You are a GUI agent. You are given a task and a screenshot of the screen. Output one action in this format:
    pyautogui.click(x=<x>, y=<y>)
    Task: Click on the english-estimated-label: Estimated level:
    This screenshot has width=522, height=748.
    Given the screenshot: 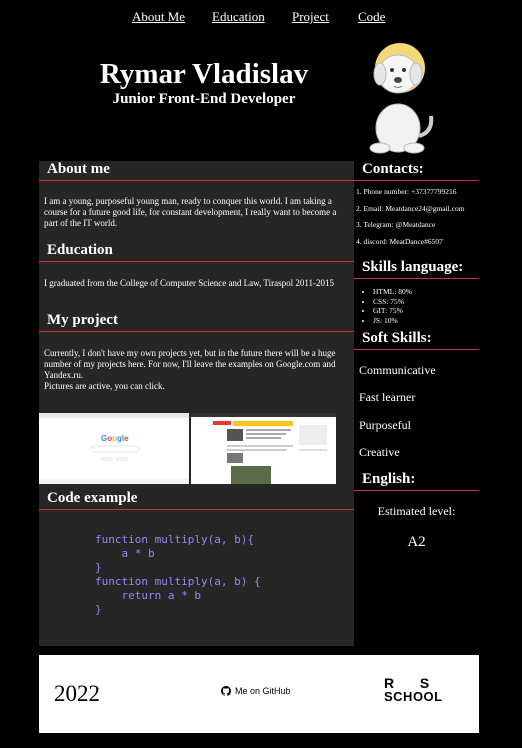 What is the action you would take?
    pyautogui.click(x=416, y=511)
    